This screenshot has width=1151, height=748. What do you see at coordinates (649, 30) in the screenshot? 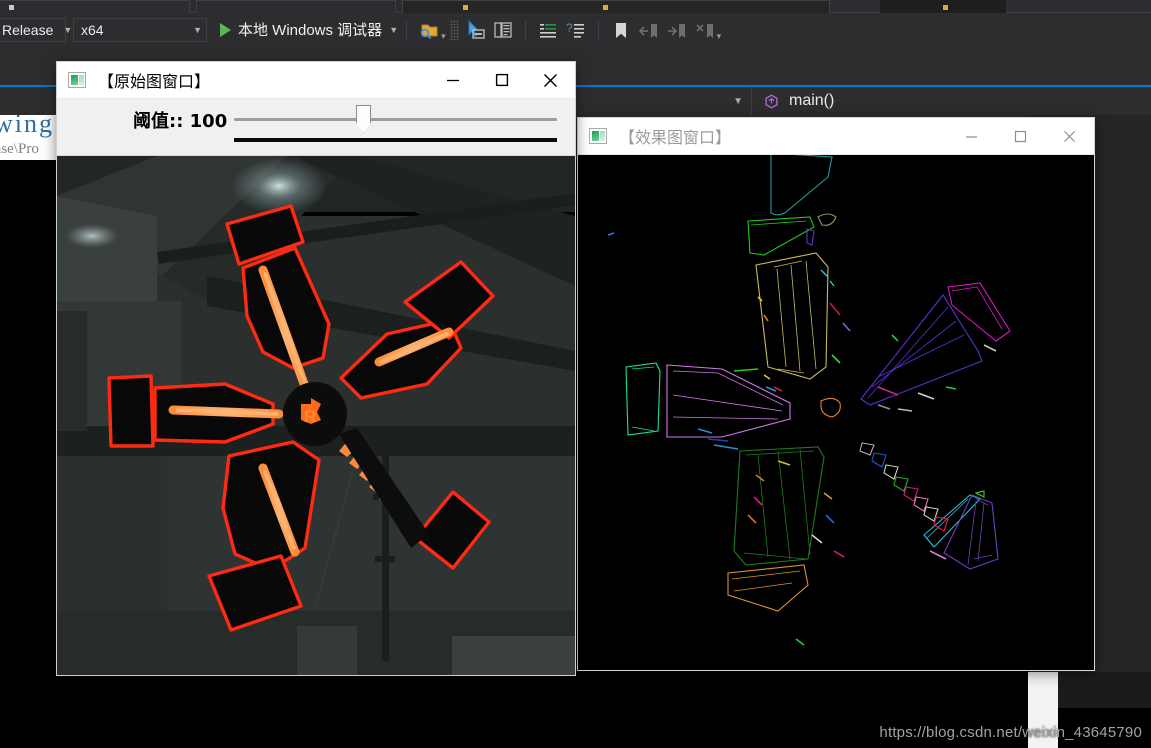
I see `previous-bookmark-icon` at bounding box center [649, 30].